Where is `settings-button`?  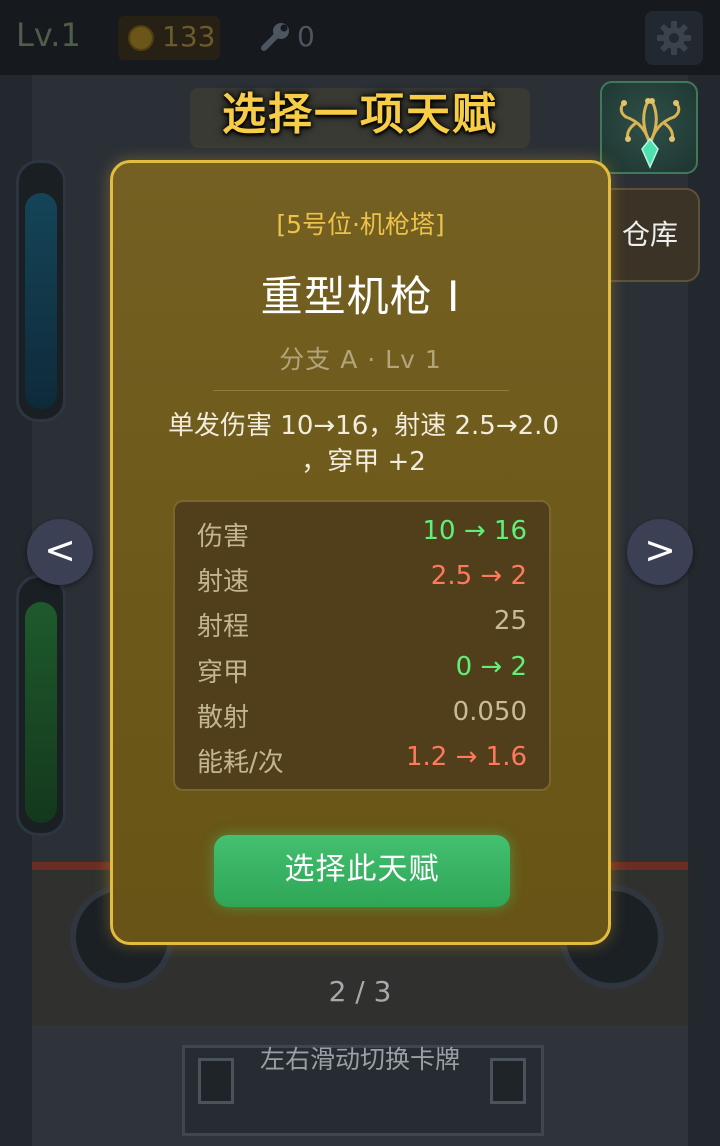
settings-button is located at coordinates (674, 38).